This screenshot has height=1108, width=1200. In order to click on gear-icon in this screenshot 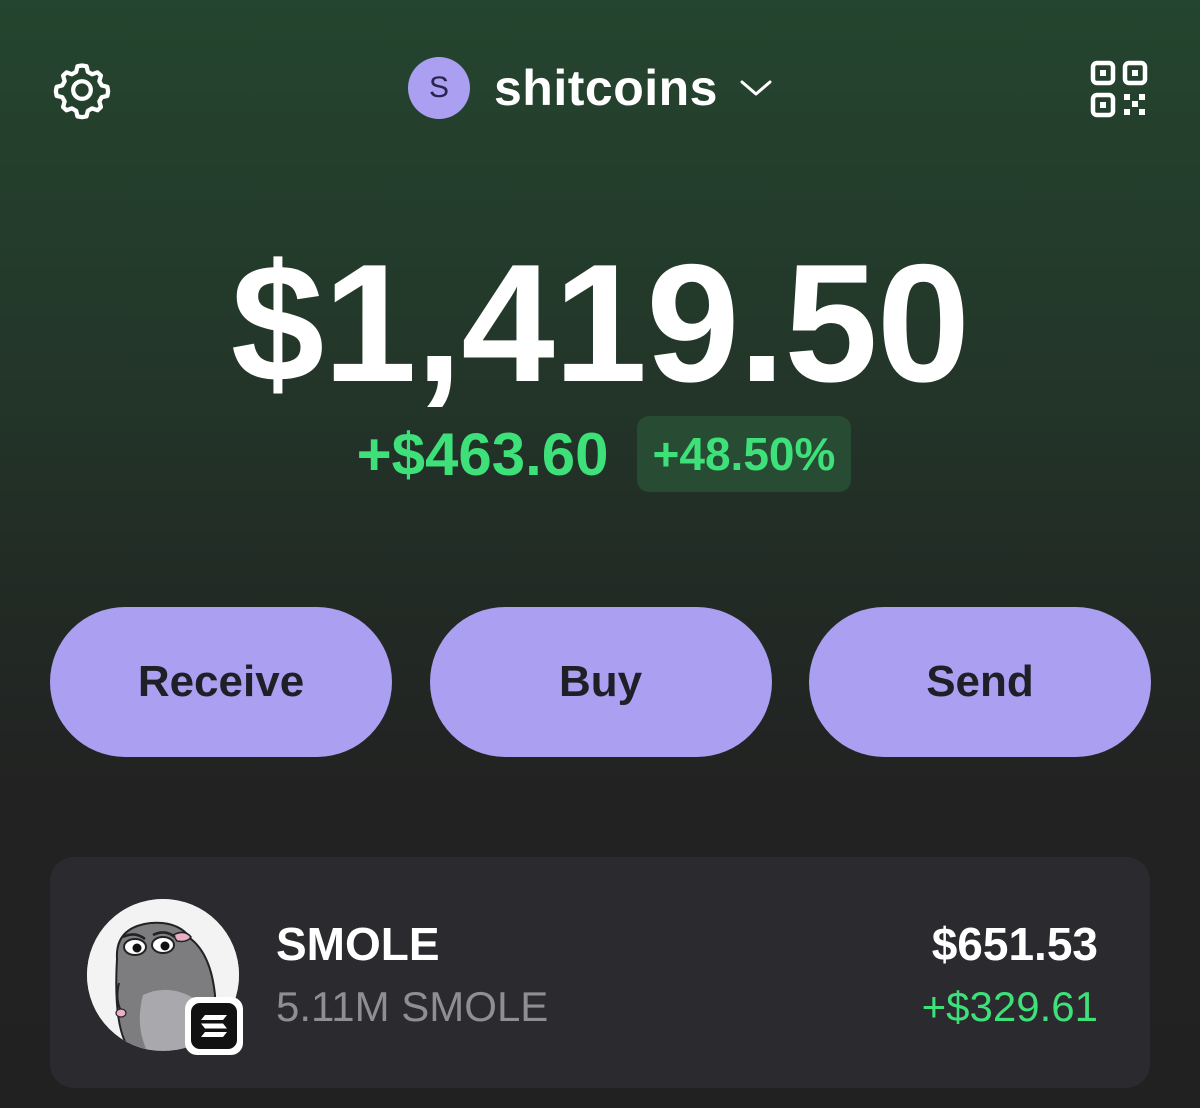, I will do `click(82, 91)`.